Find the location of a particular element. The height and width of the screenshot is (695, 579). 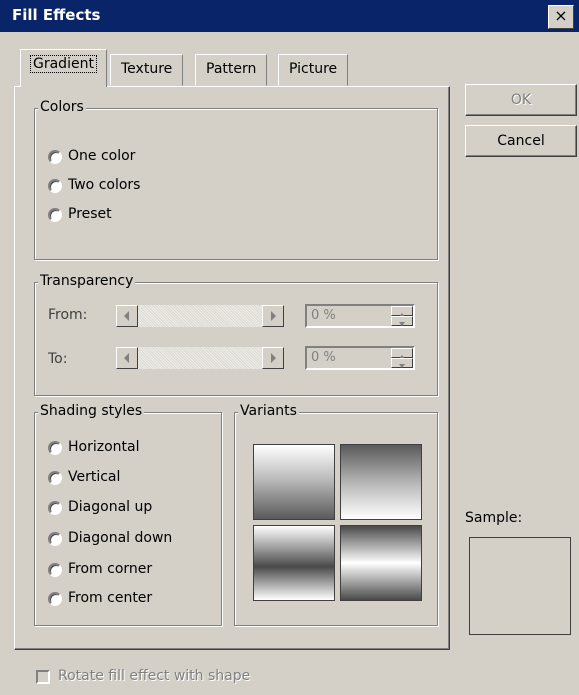

from-scroll-left-button is located at coordinates (127, 316).